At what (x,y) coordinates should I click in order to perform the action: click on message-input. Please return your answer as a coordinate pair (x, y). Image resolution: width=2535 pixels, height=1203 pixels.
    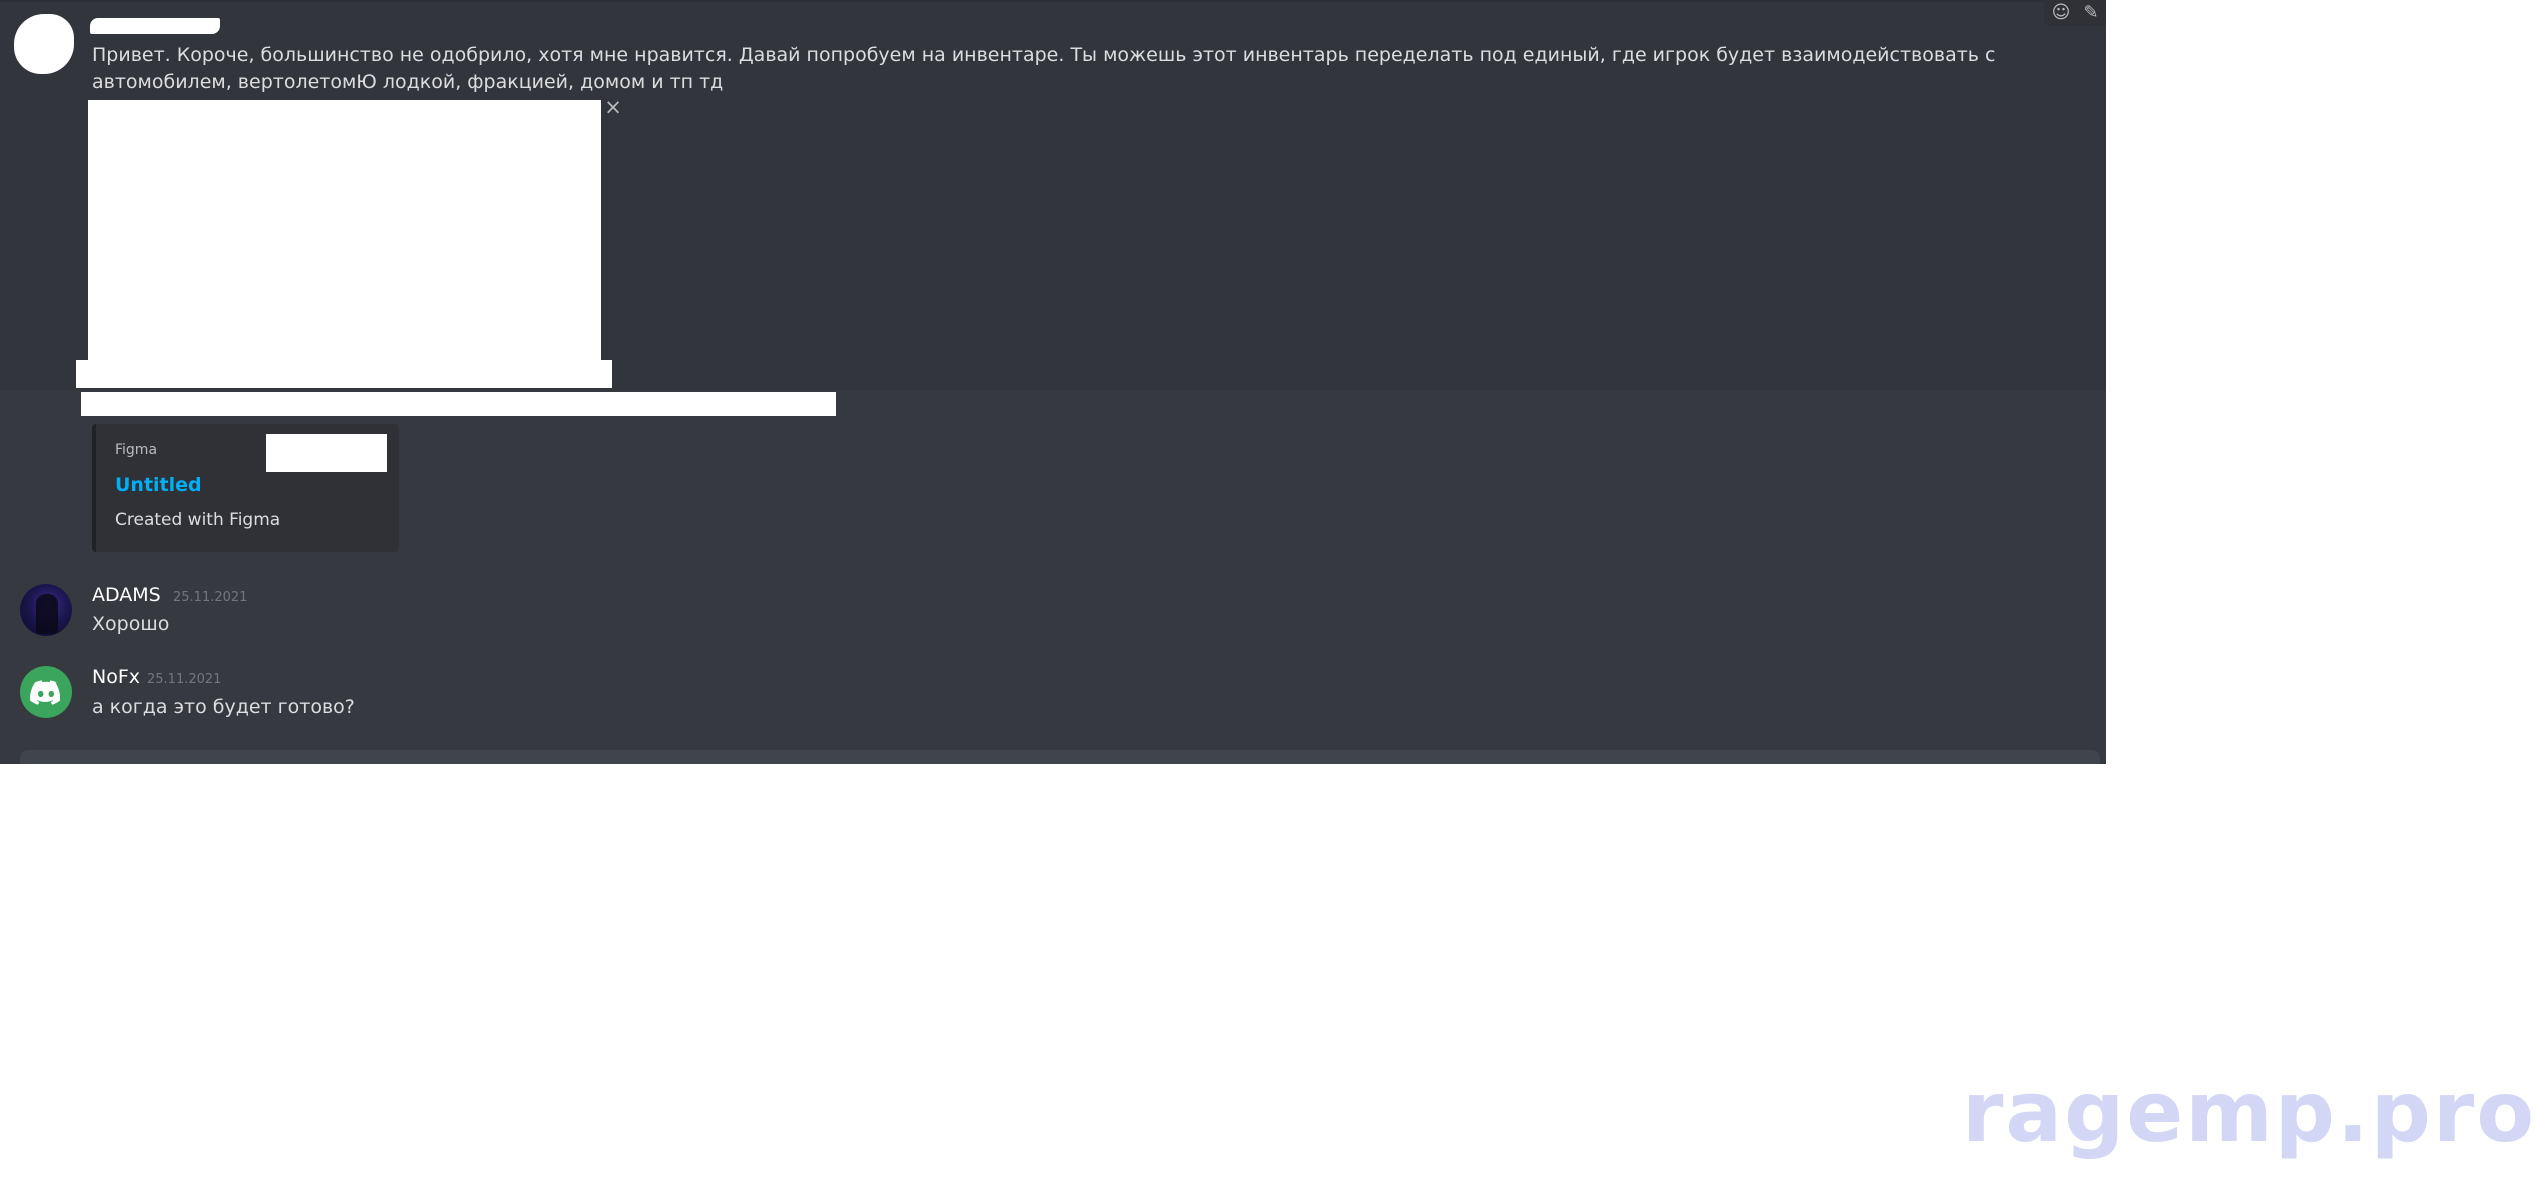
    Looking at the image, I should click on (1060, 757).